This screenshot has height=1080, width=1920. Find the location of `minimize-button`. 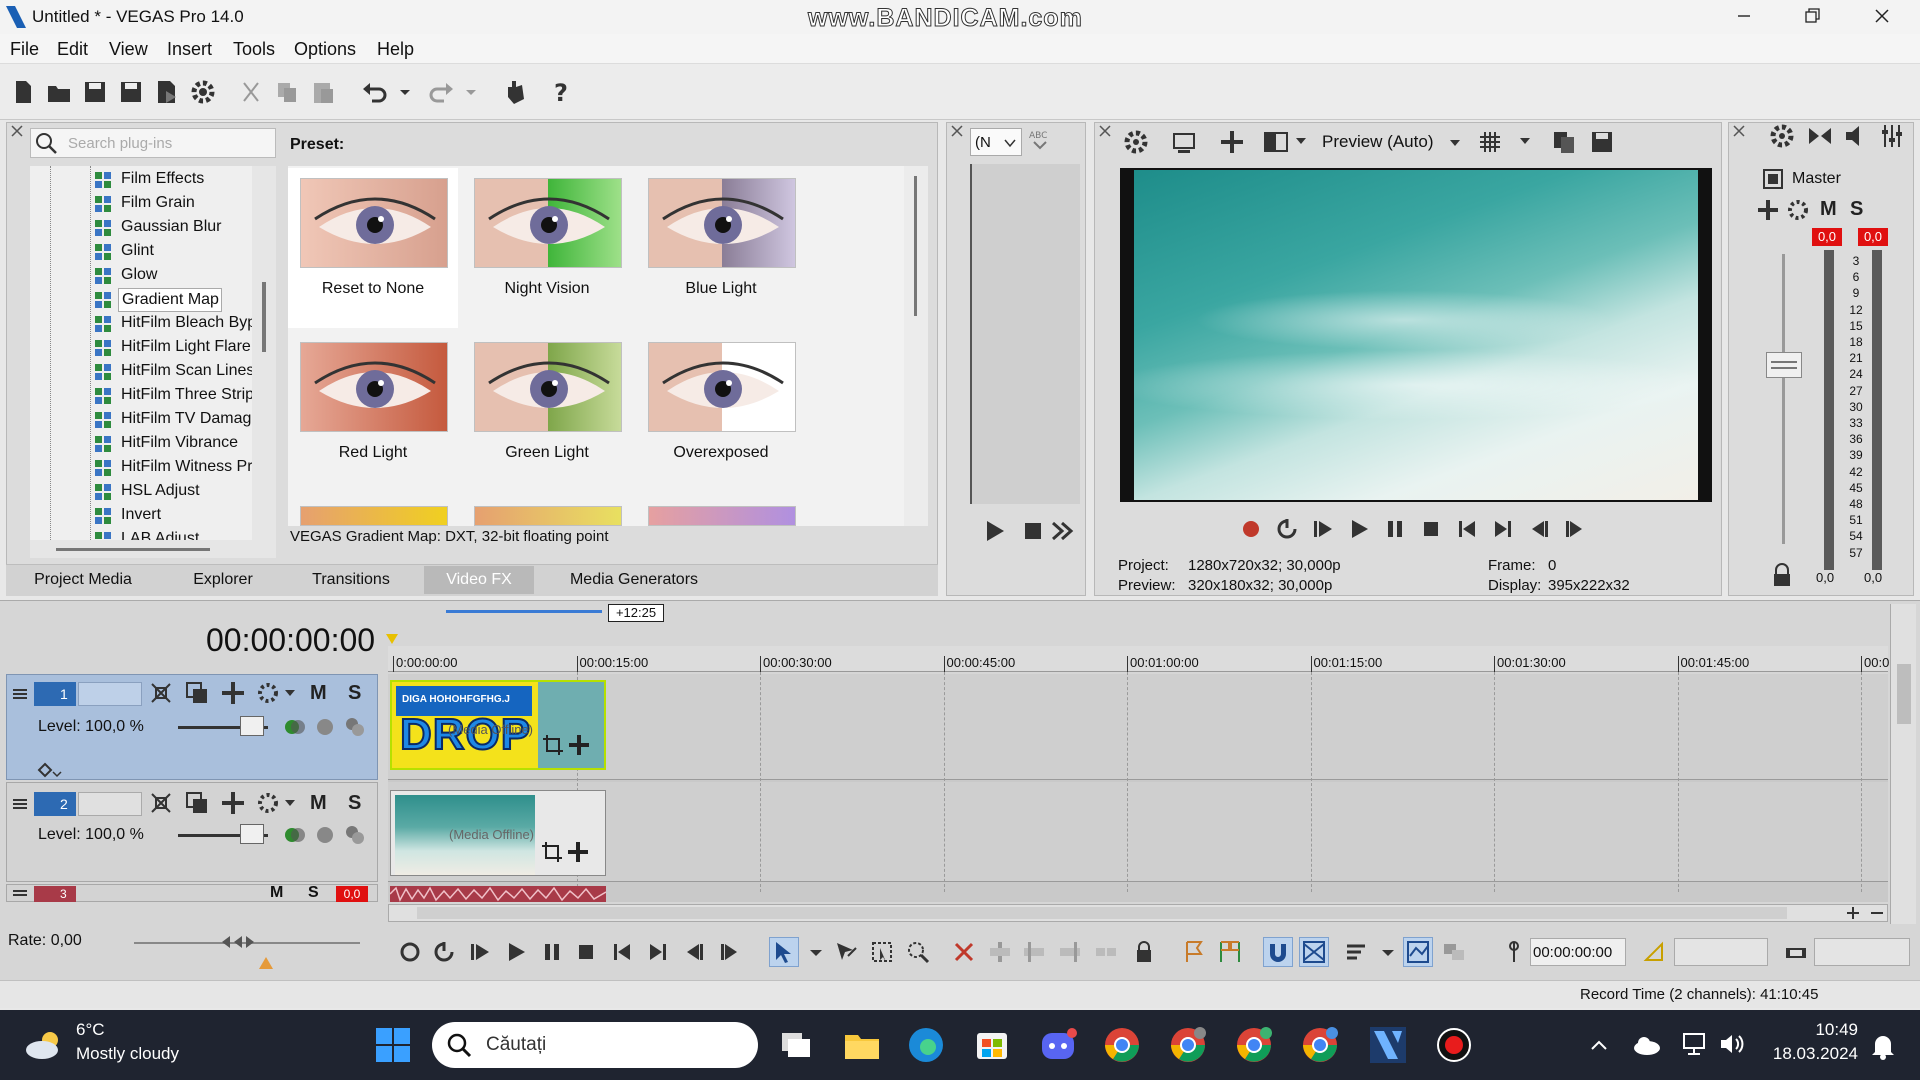

minimize-button is located at coordinates (1744, 17).